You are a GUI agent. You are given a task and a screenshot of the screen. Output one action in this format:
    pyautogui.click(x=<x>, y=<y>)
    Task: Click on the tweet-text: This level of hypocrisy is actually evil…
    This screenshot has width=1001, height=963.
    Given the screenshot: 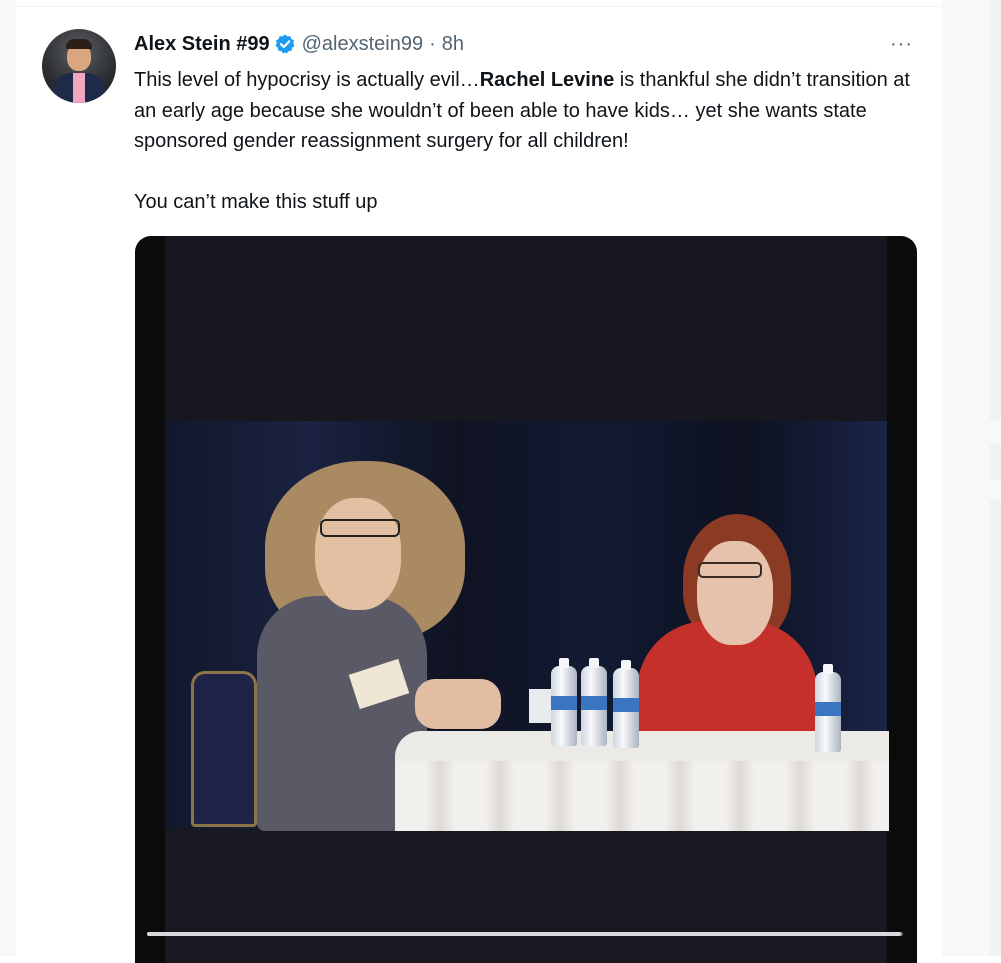 What is the action you would take?
    pyautogui.click(x=534, y=141)
    